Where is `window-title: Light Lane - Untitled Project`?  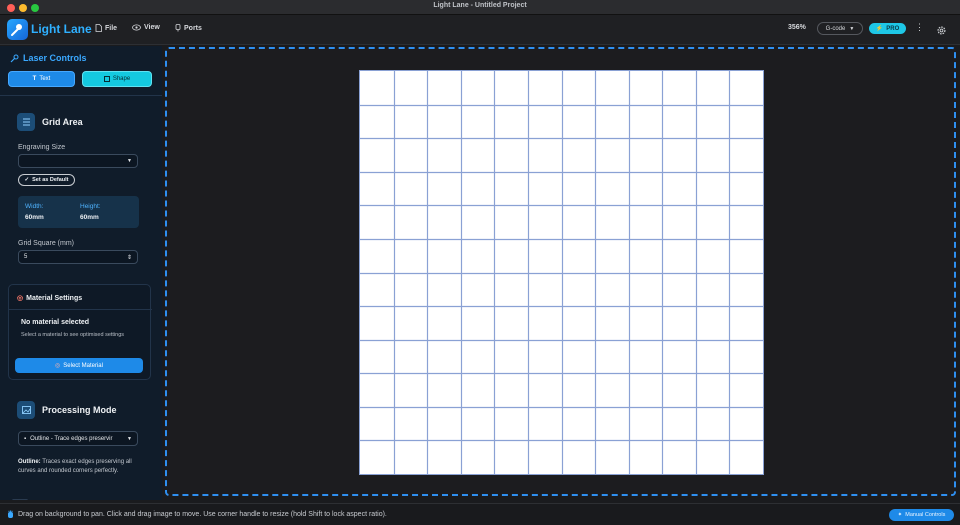 window-title: Light Lane - Untitled Project is located at coordinates (480, 5).